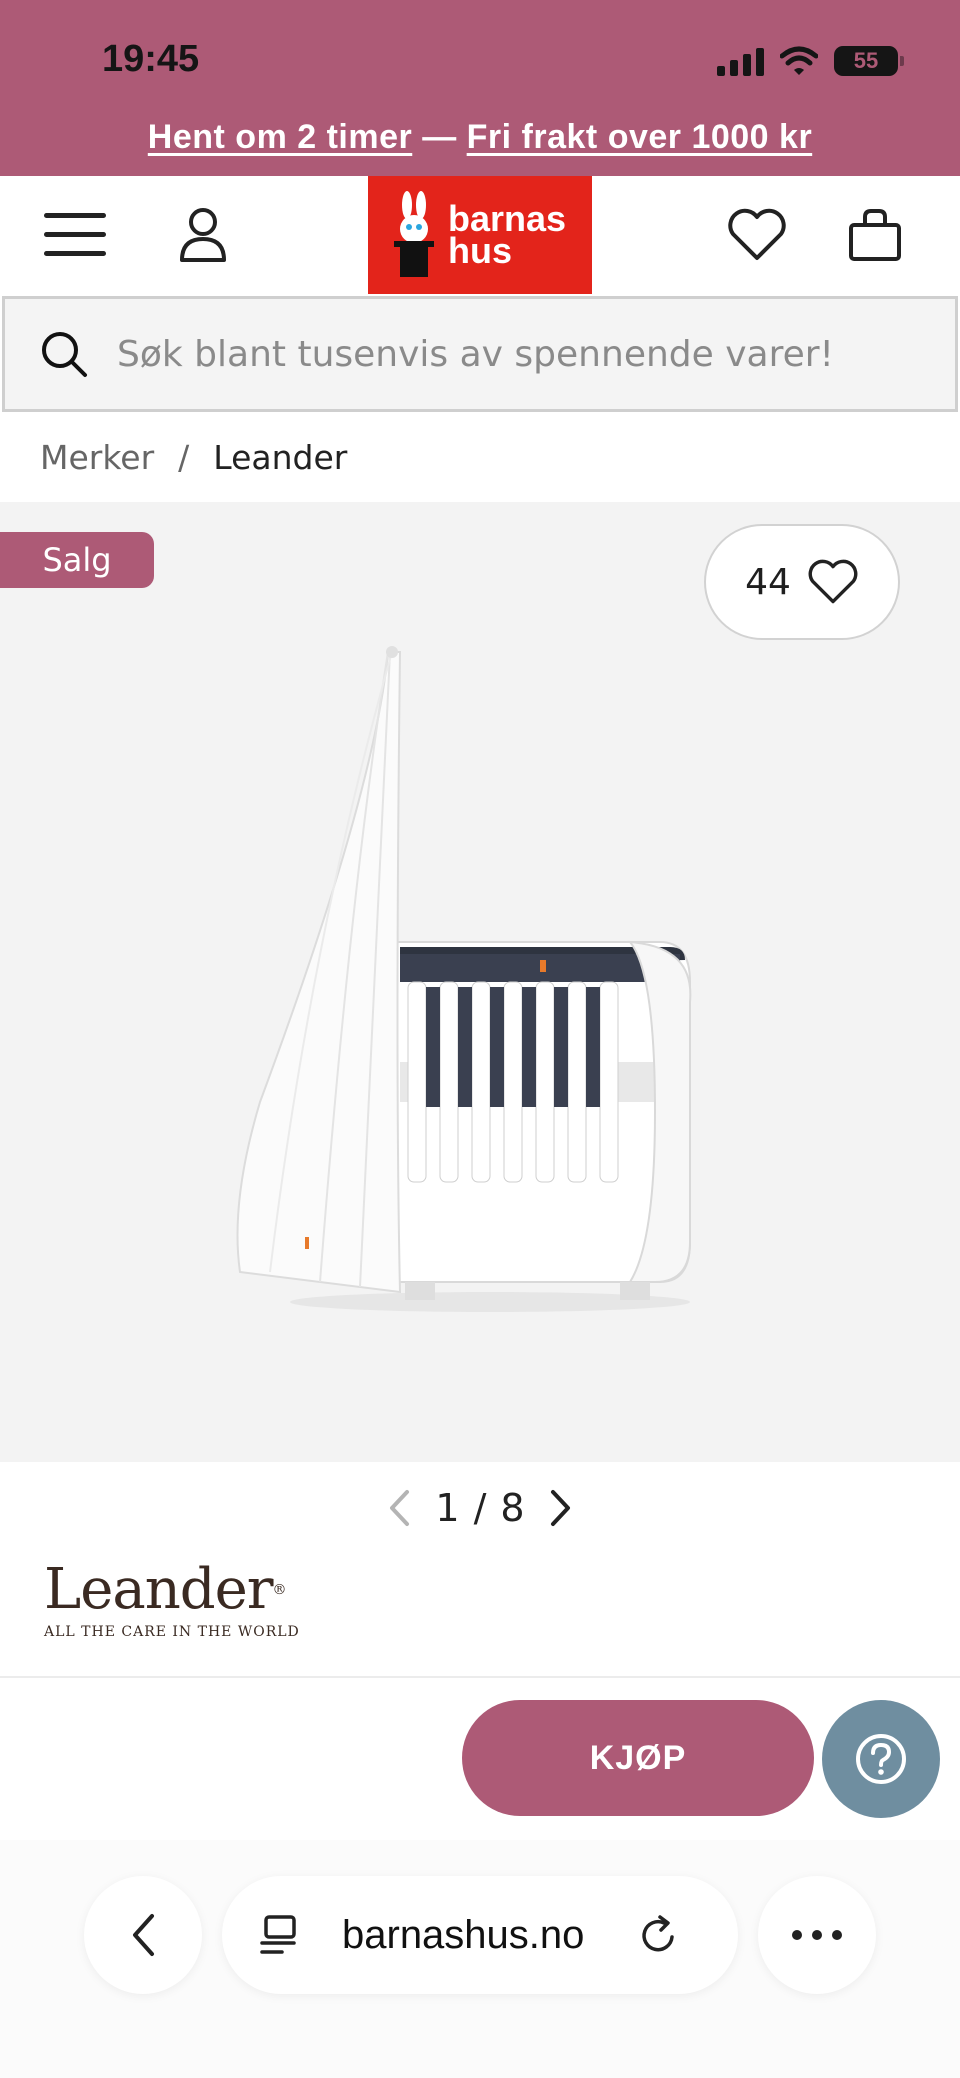  What do you see at coordinates (740, 61) in the screenshot?
I see `cellular-signal-icon` at bounding box center [740, 61].